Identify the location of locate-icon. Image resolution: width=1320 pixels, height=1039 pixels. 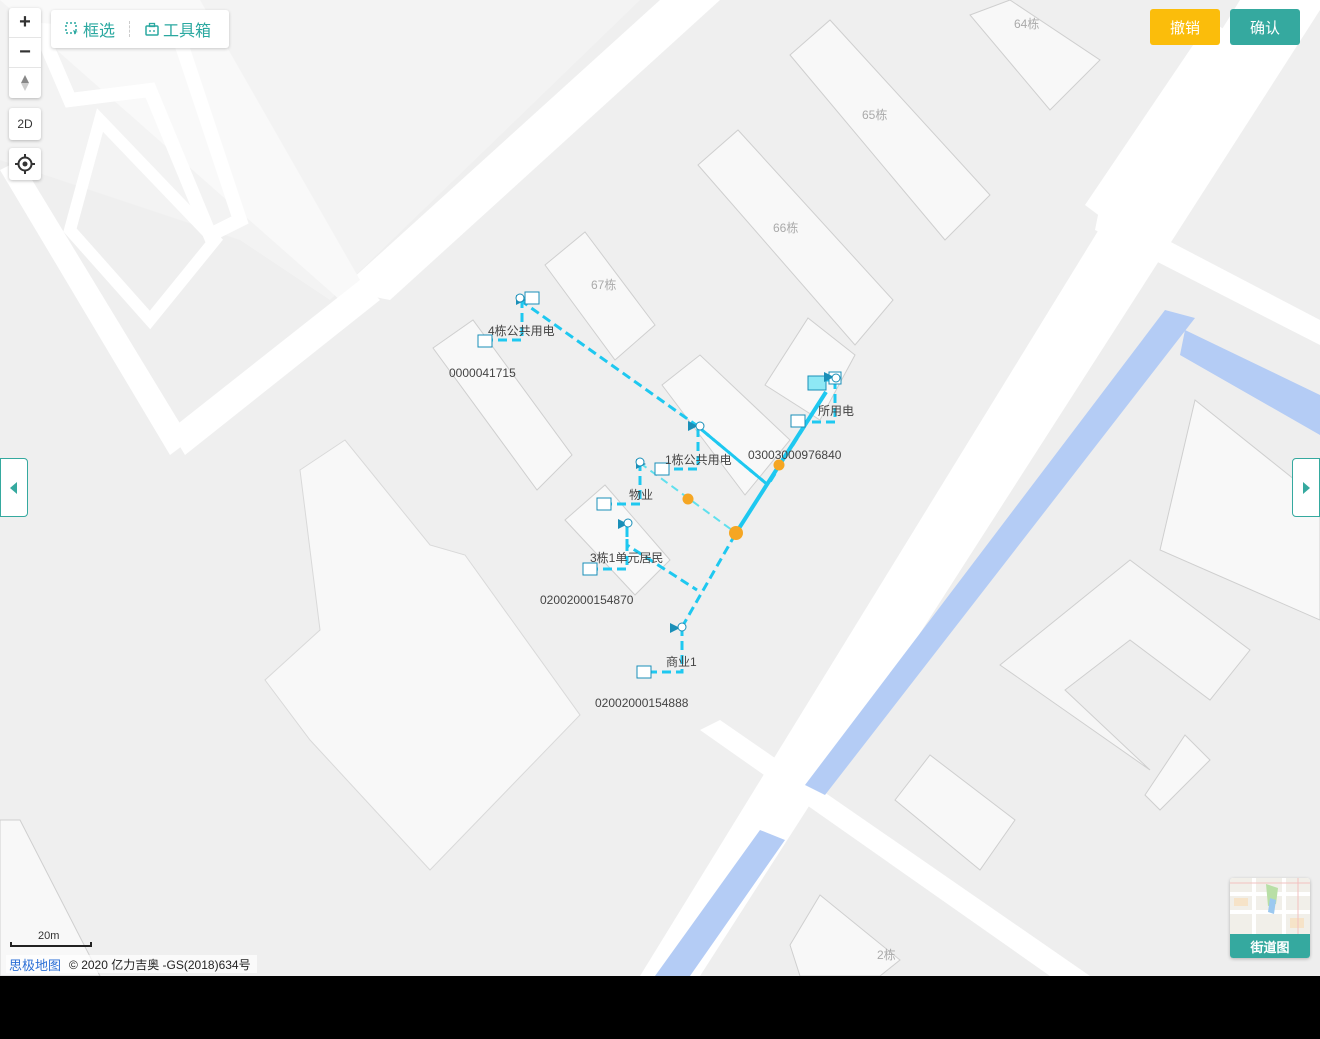
(25, 164).